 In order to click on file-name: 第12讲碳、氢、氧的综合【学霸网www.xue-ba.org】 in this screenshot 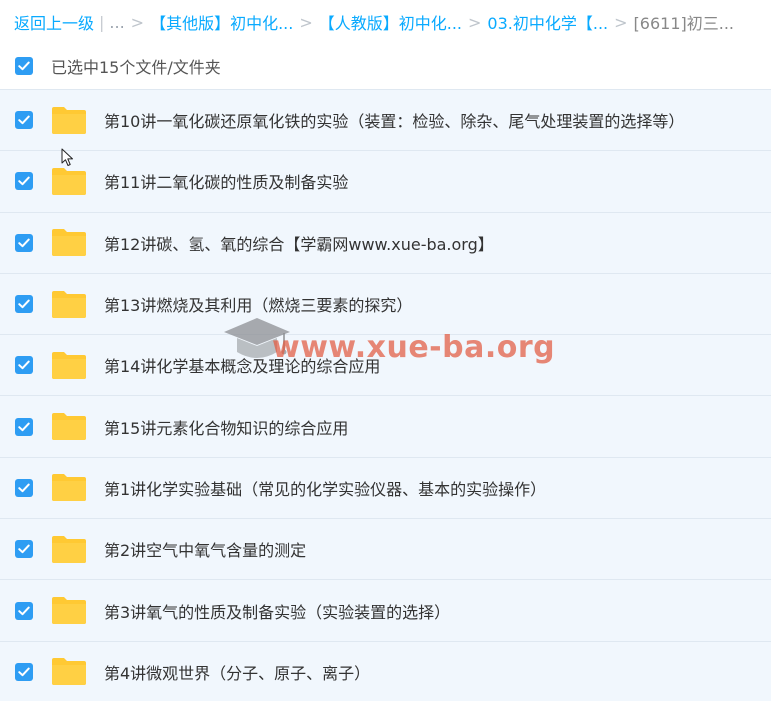, I will do `click(299, 244)`.